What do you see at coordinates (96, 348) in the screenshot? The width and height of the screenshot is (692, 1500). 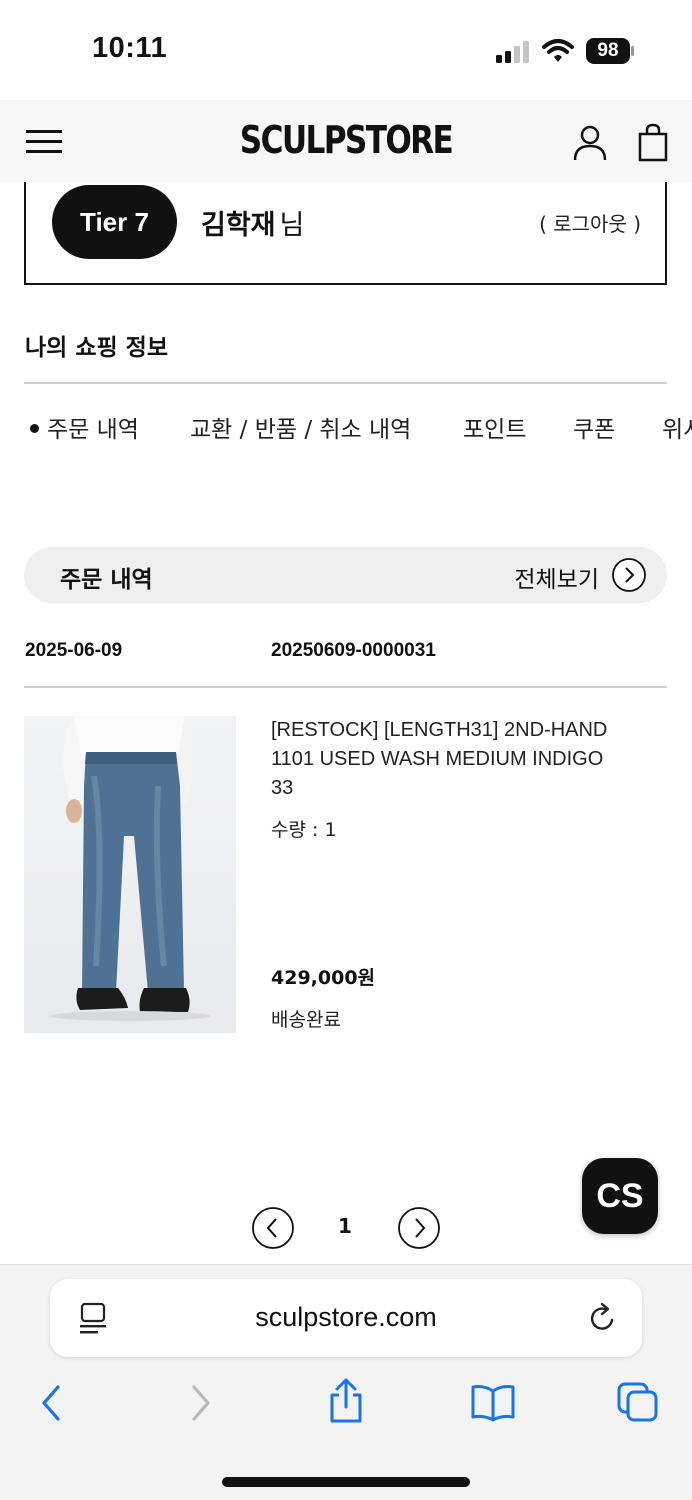 I see `shopping-info-title: 나의 쇼핑 정보` at bounding box center [96, 348].